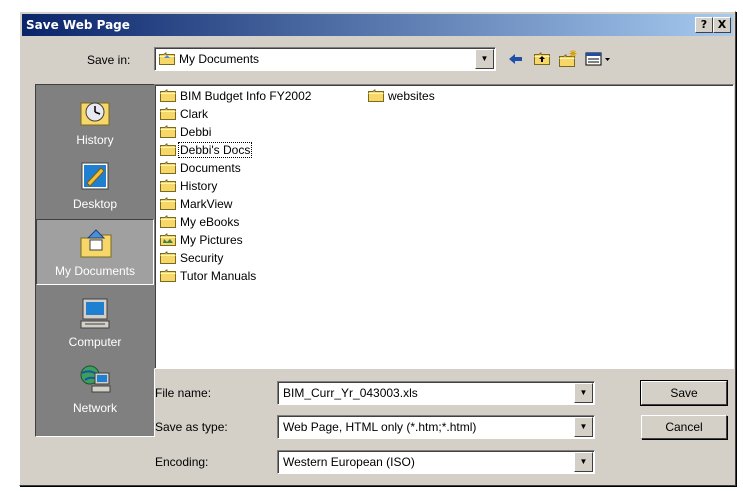 The height and width of the screenshot is (491, 743). What do you see at coordinates (402, 98) in the screenshot?
I see `list-item: websites` at bounding box center [402, 98].